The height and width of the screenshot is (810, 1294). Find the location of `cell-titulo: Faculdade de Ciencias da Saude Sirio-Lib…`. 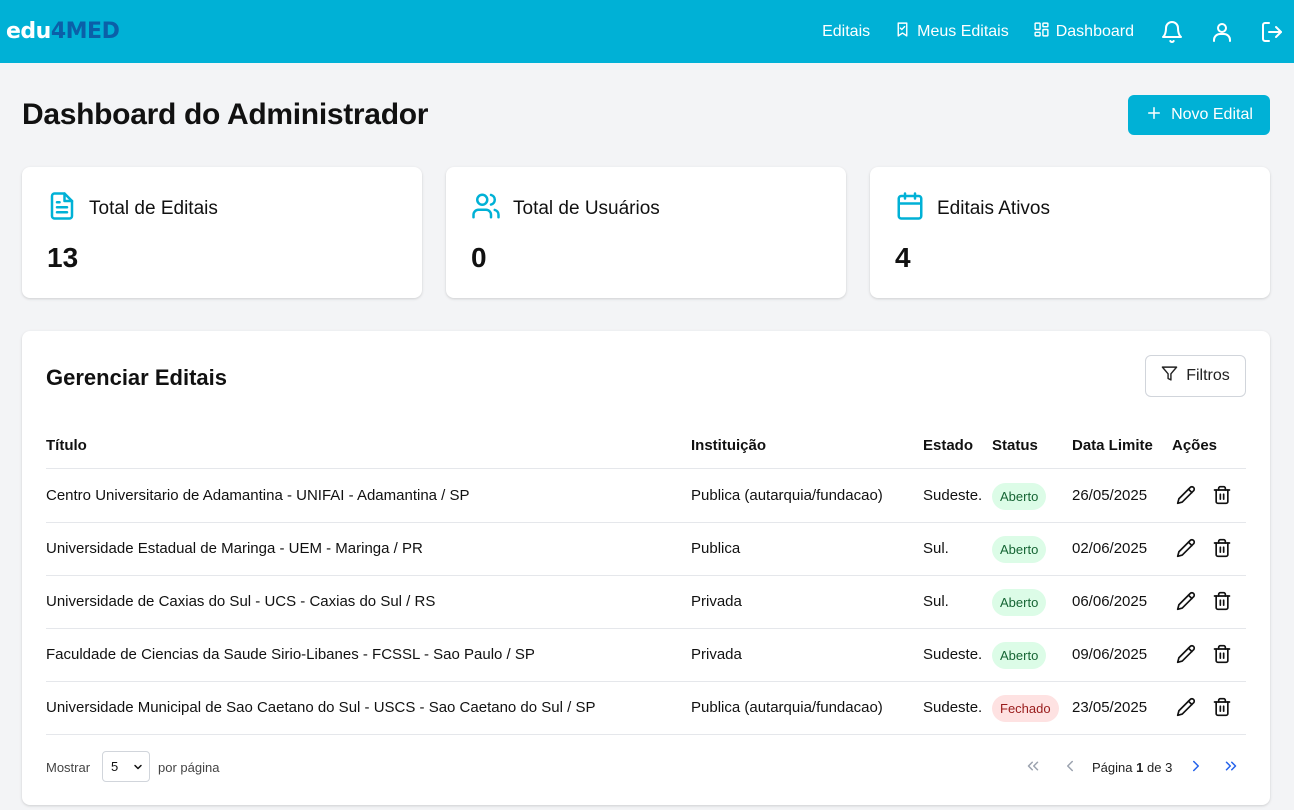

cell-titulo: Faculdade de Ciencias da Saude Sirio-Lib… is located at coordinates (290, 654).